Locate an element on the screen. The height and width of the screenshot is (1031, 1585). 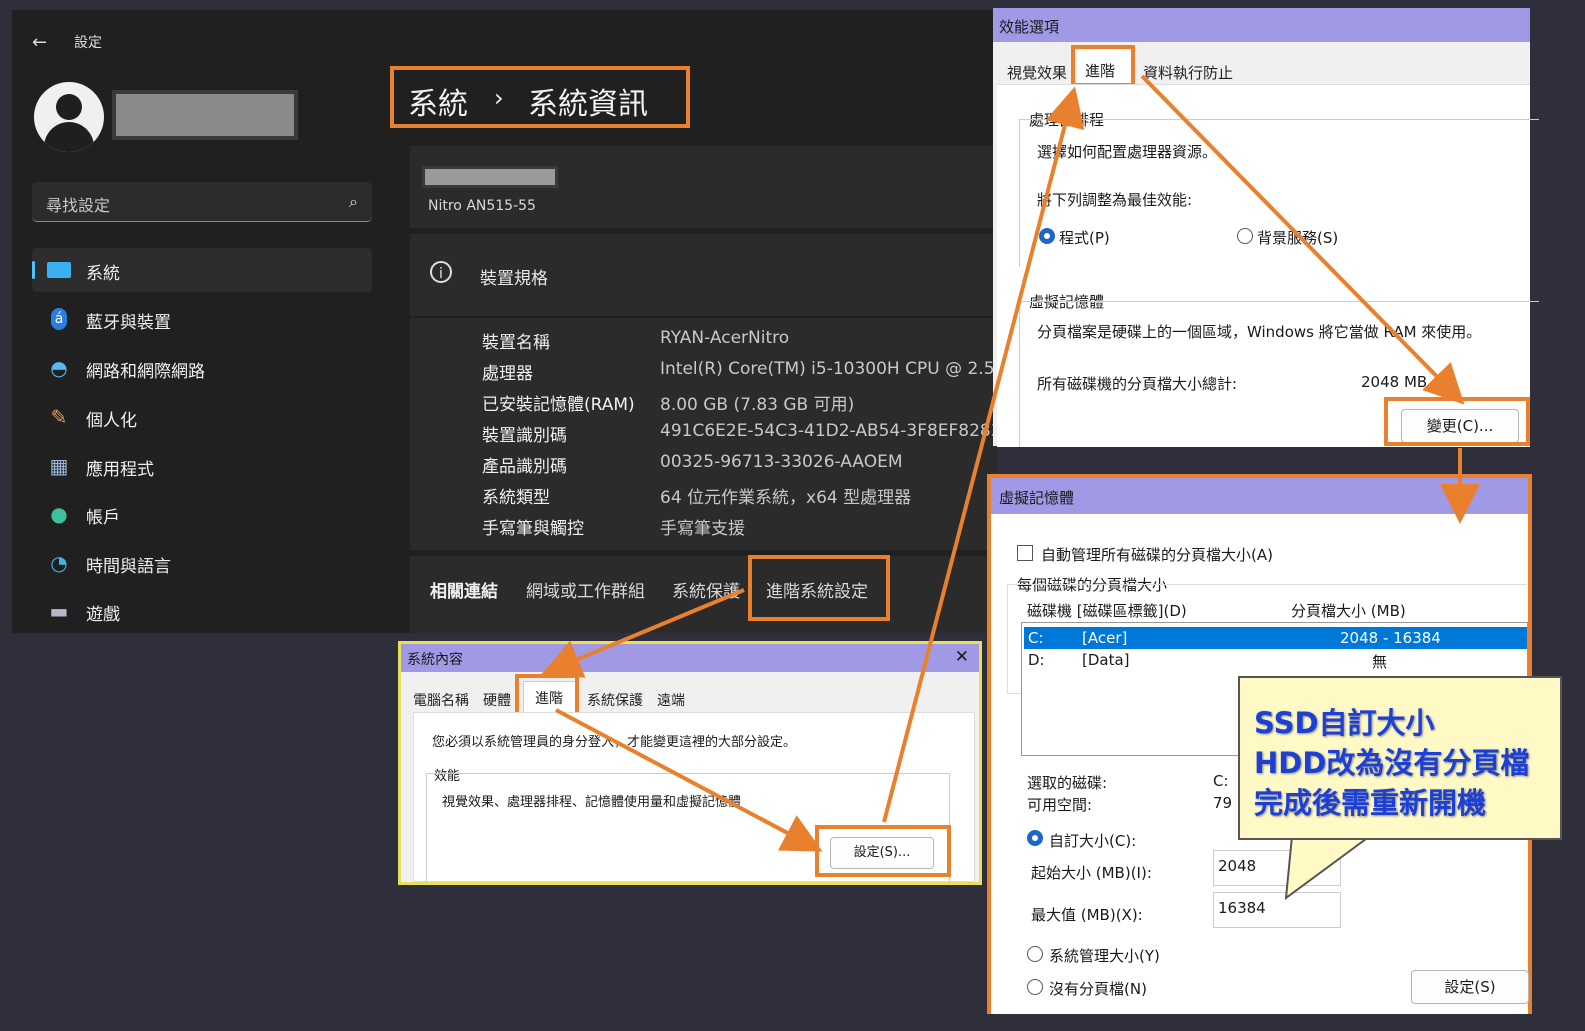
arrow-to-settings-button is located at coordinates (689, 780).